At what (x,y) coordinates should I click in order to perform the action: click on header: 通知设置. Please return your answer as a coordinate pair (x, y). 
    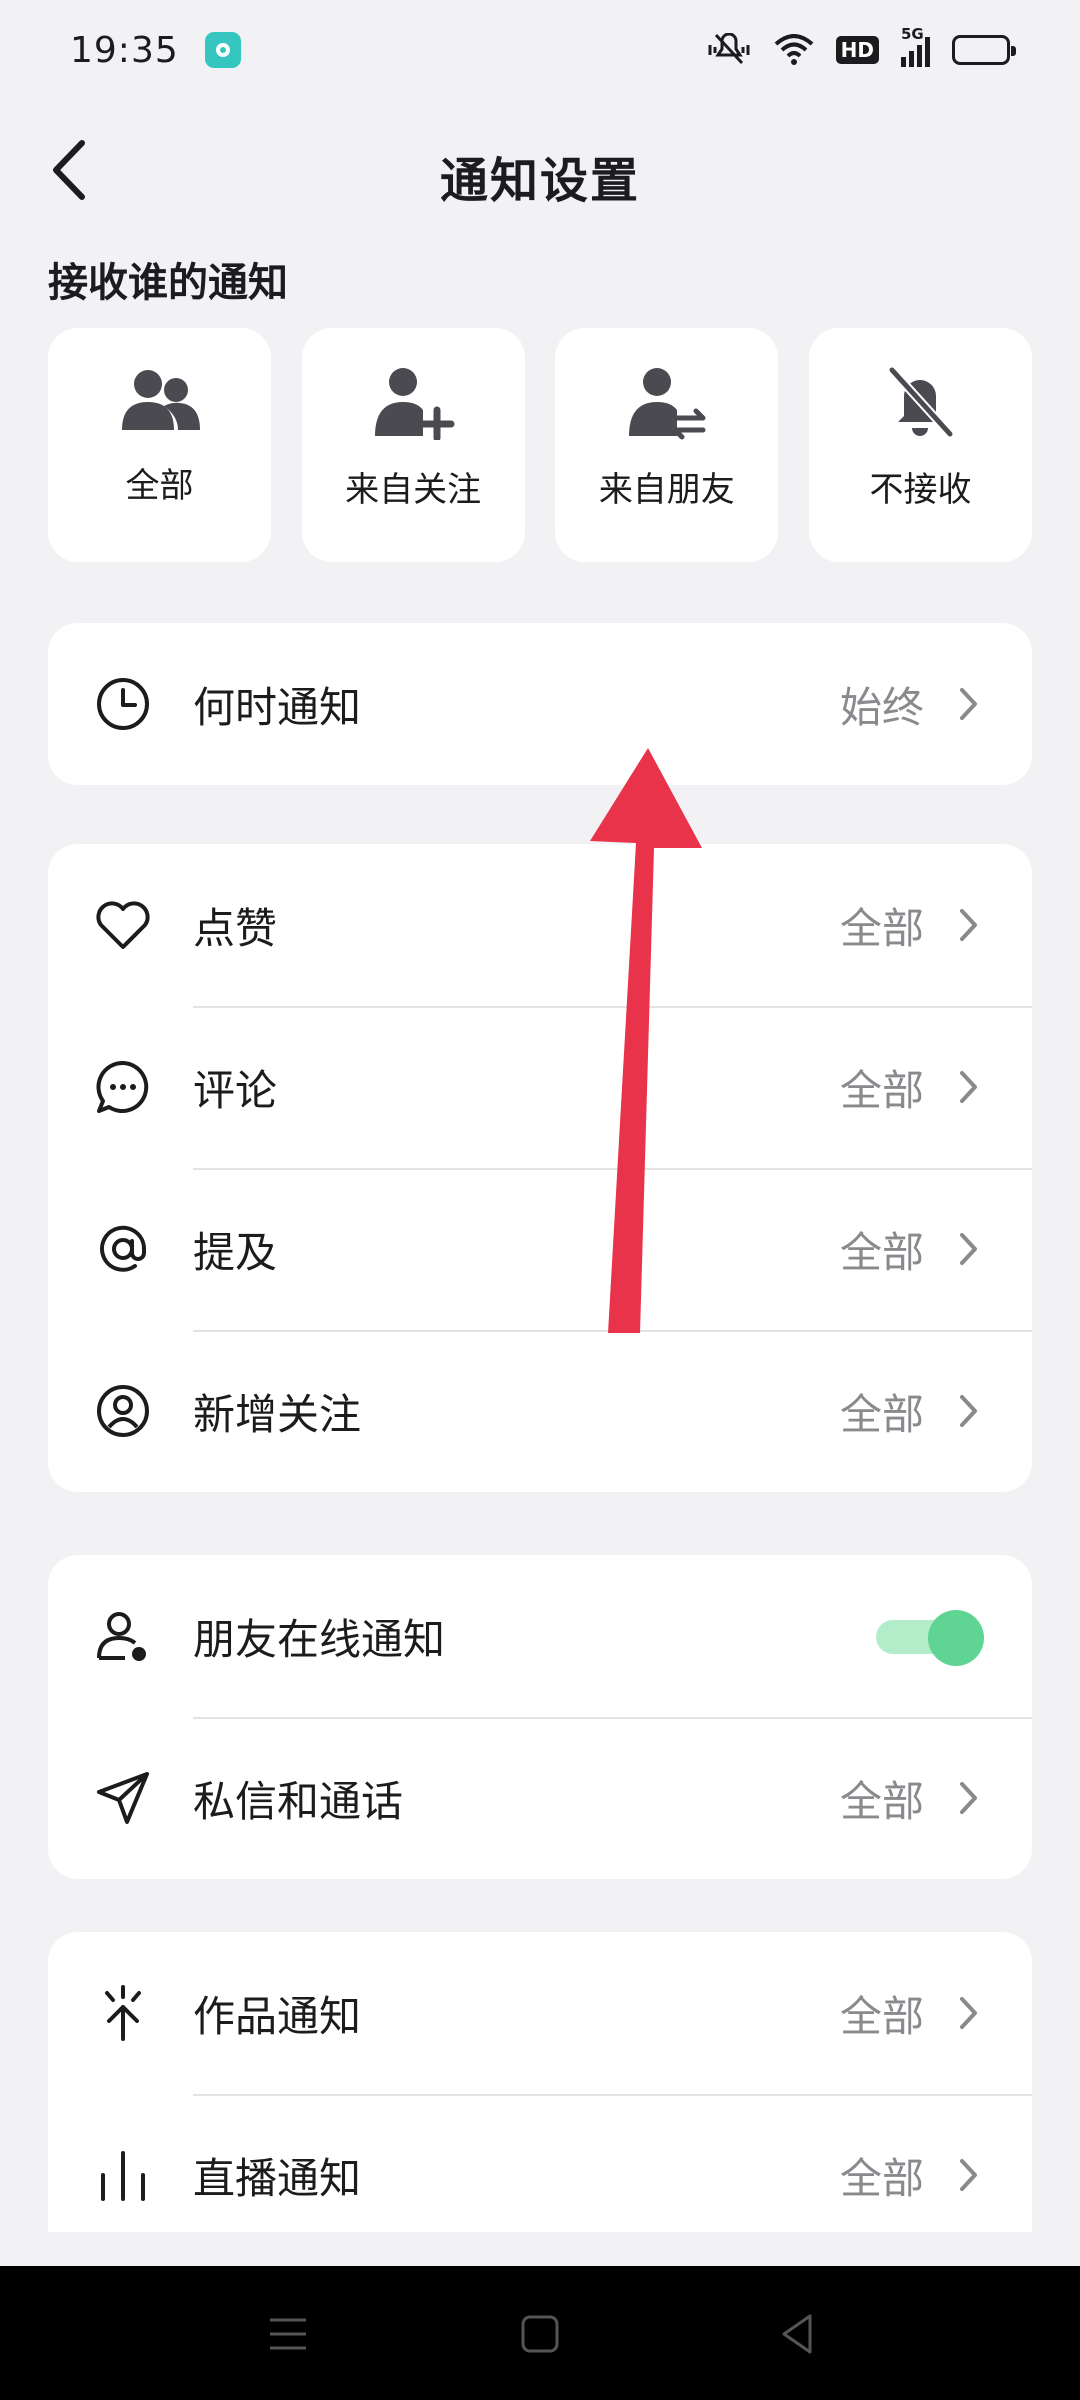
    Looking at the image, I should click on (540, 170).